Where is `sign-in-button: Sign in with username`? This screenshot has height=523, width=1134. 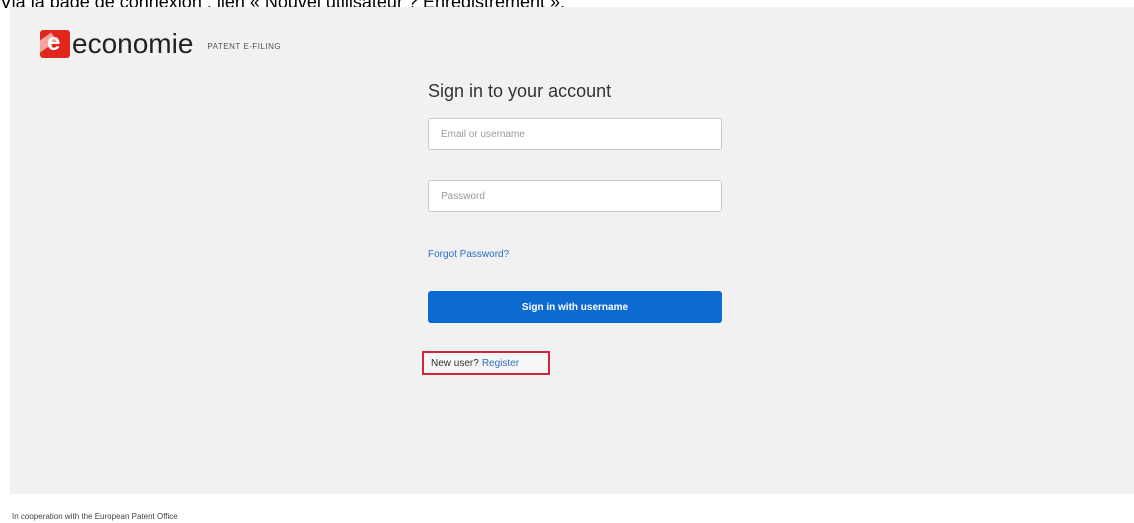 sign-in-button: Sign in with username is located at coordinates (575, 307).